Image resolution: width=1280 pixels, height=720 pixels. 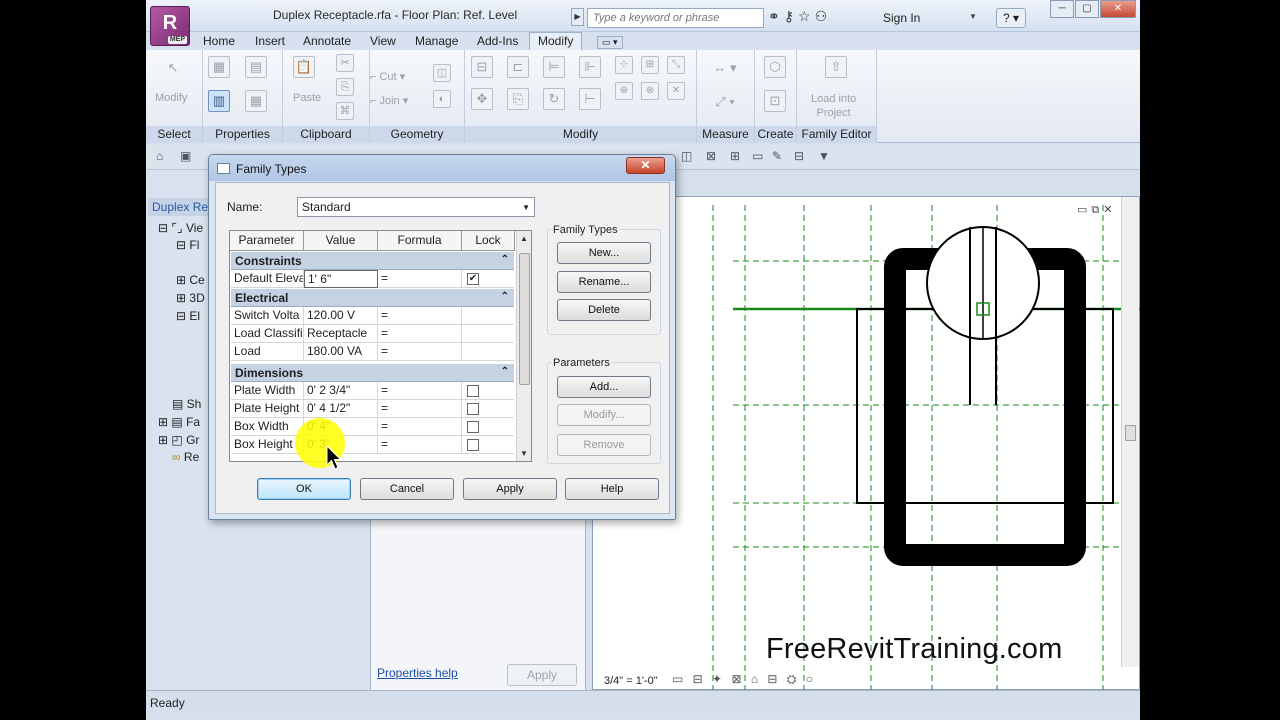 What do you see at coordinates (1096, 210) in the screenshot?
I see `view-window-controls: ▭⧉✕` at bounding box center [1096, 210].